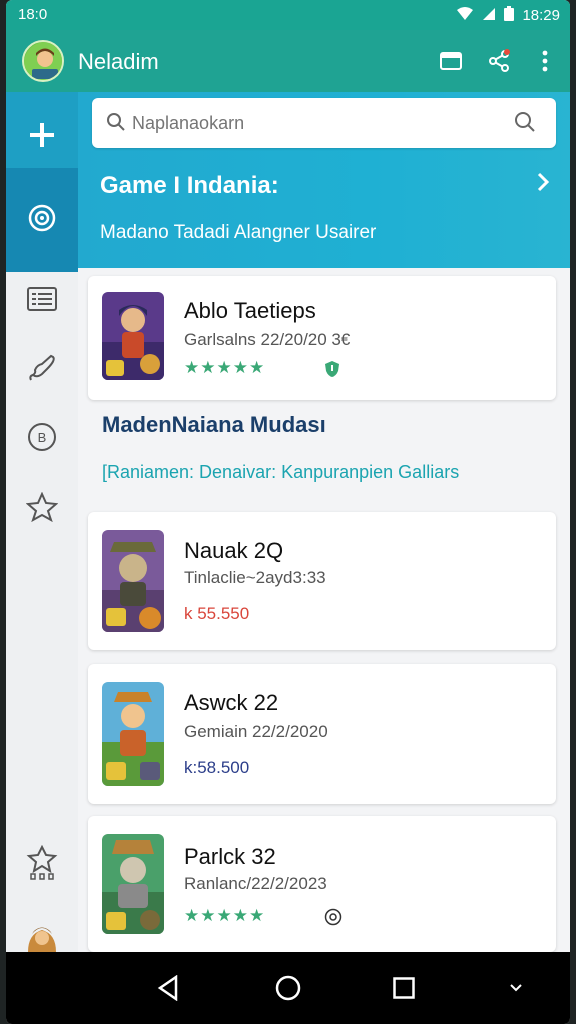 The height and width of the screenshot is (1024, 576). I want to click on sidebar-item-favorites, so click(42, 509).